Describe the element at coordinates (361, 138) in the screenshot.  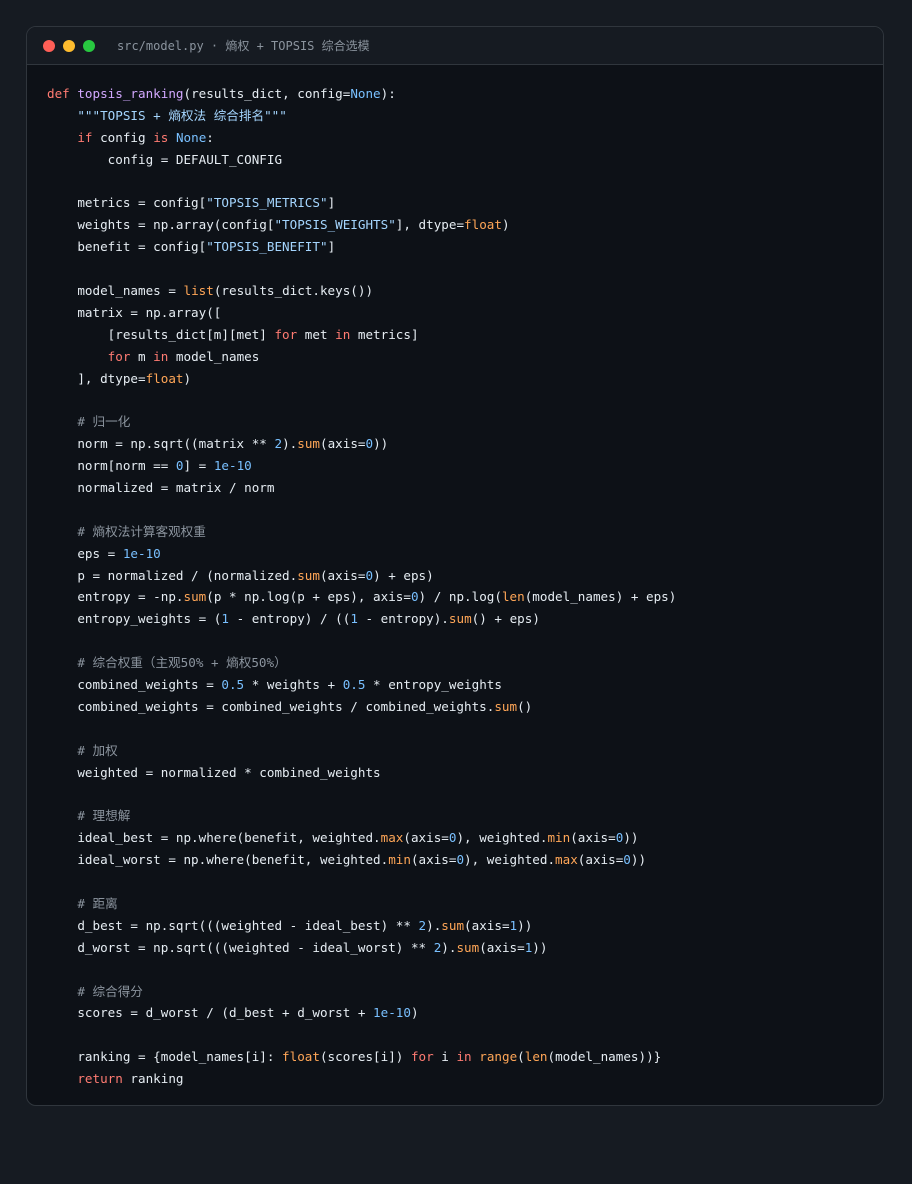
I see `code-line: if config is None:` at that location.